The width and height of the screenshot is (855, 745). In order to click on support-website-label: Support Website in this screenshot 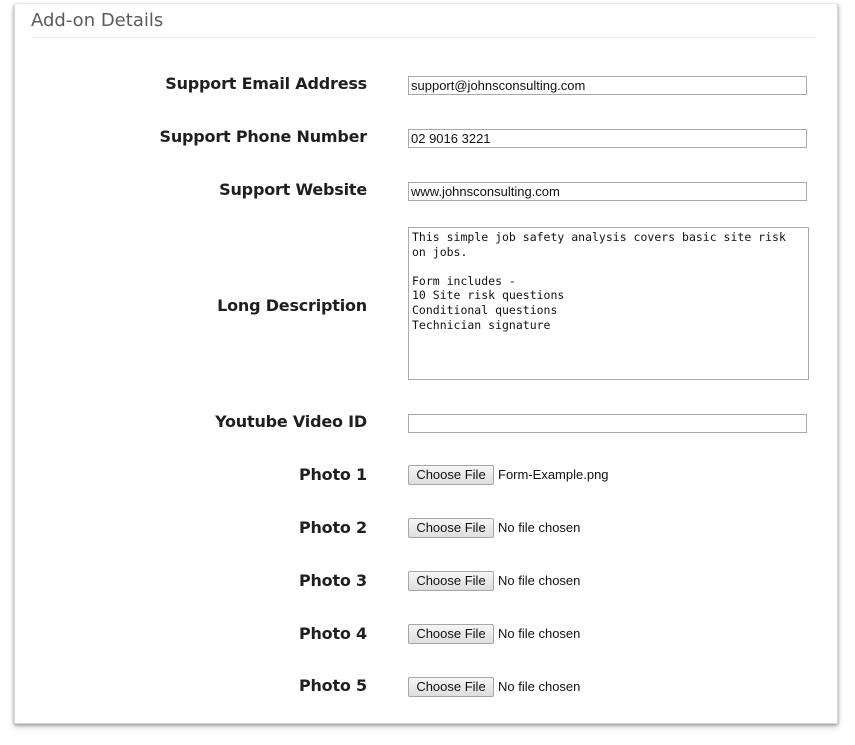, I will do `click(293, 189)`.